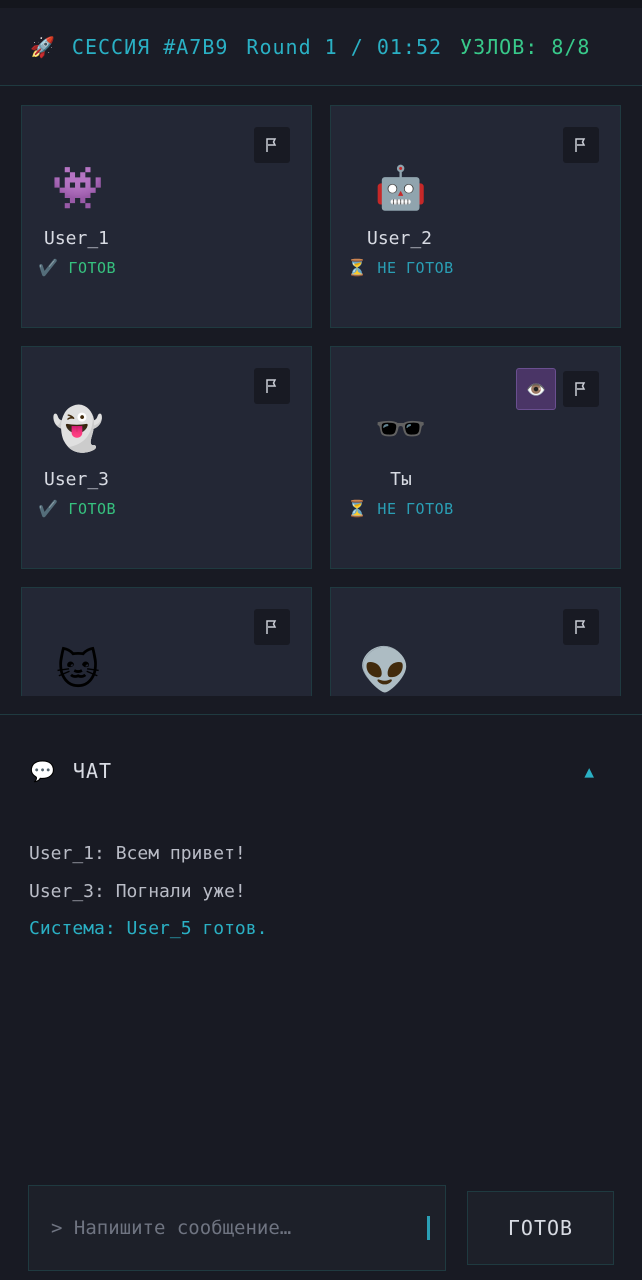 This screenshot has width=642, height=1280. I want to click on player-card-user-1: 👾 User_1 ✔️ ГОТОВ, so click(166, 216).